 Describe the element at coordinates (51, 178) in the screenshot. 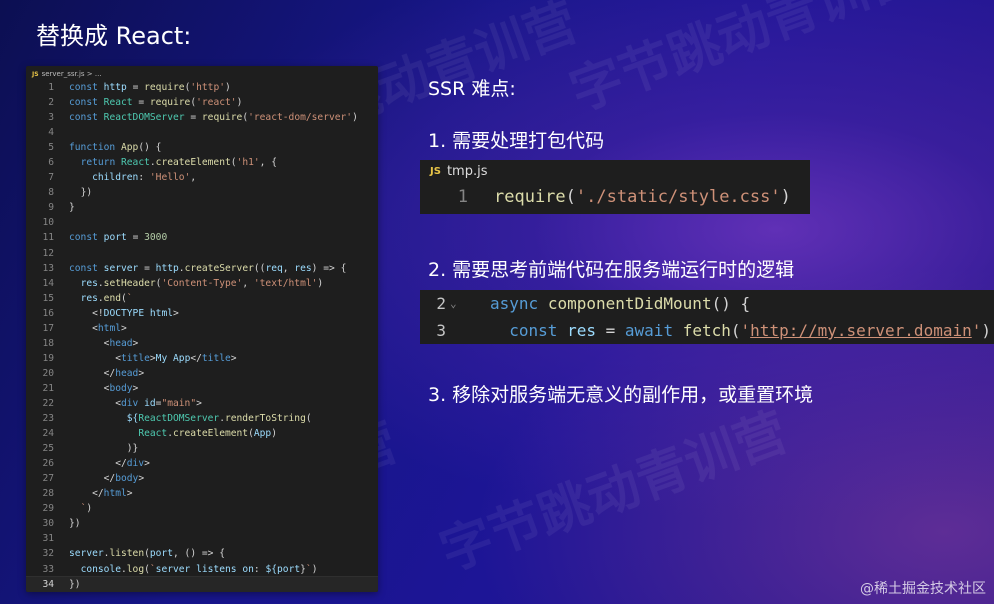

I see `line-number: 7` at that location.